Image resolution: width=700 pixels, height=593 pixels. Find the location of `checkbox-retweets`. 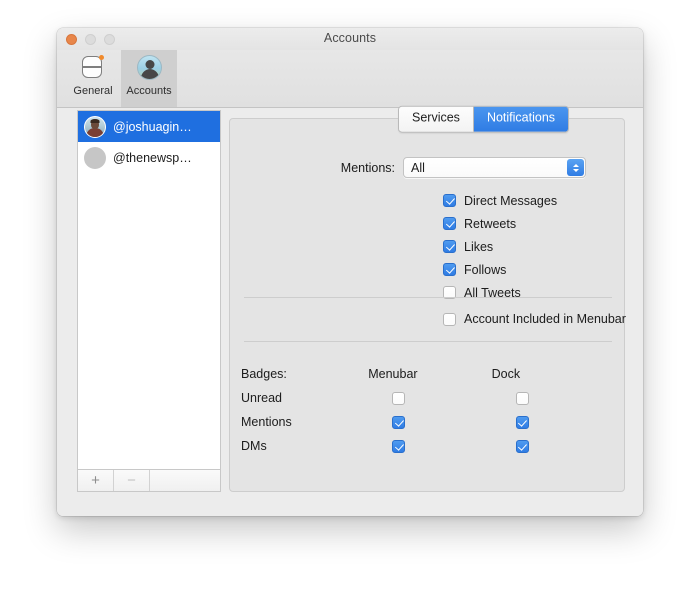

checkbox-retweets is located at coordinates (449, 223).